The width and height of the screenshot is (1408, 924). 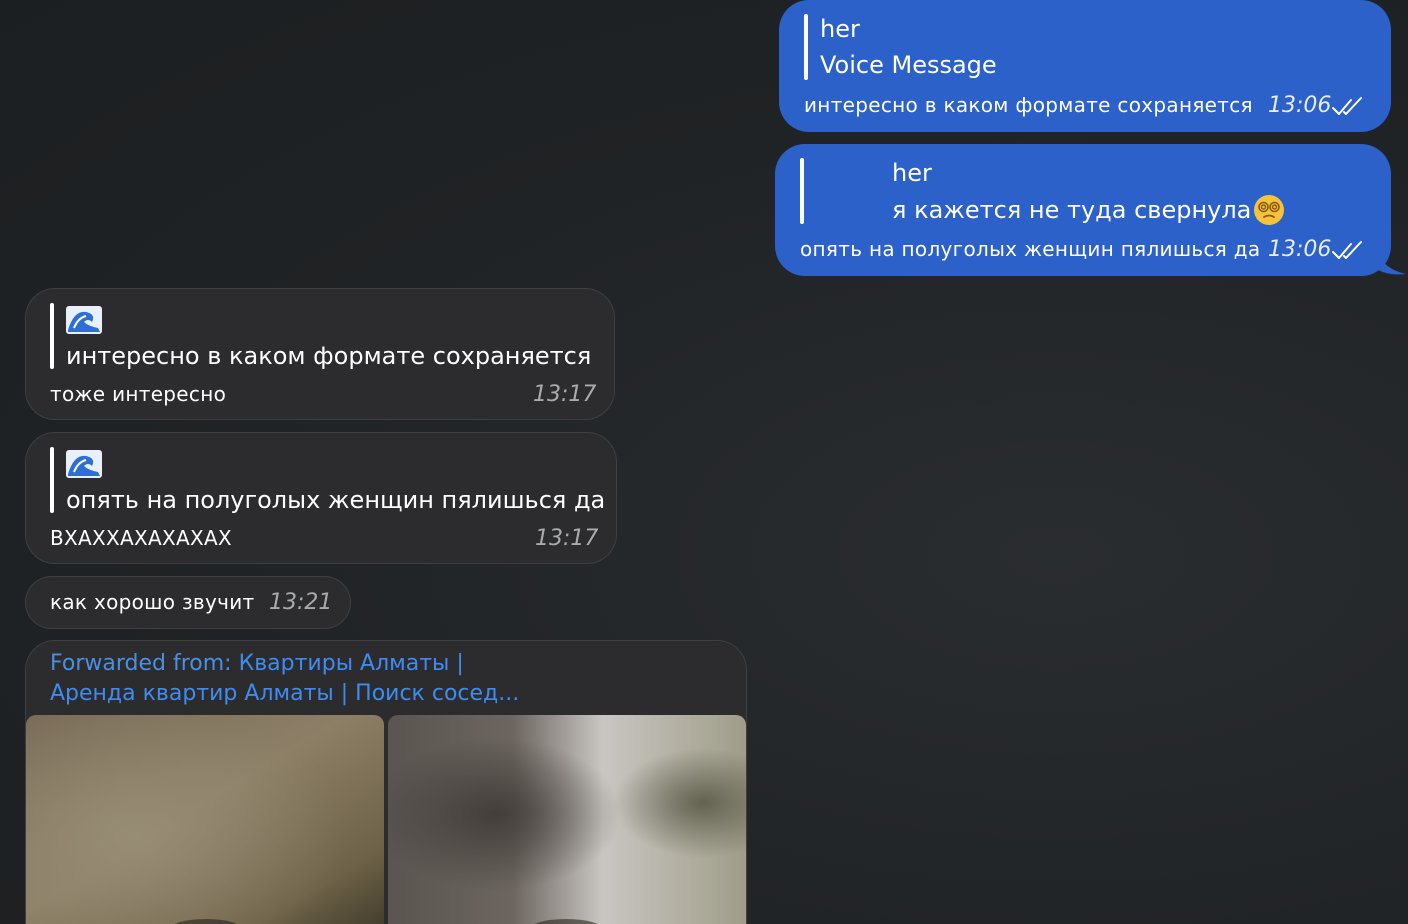 What do you see at coordinates (1088, 192) in the screenshot?
I see `reply-preview: her я кажется не туда свернула` at bounding box center [1088, 192].